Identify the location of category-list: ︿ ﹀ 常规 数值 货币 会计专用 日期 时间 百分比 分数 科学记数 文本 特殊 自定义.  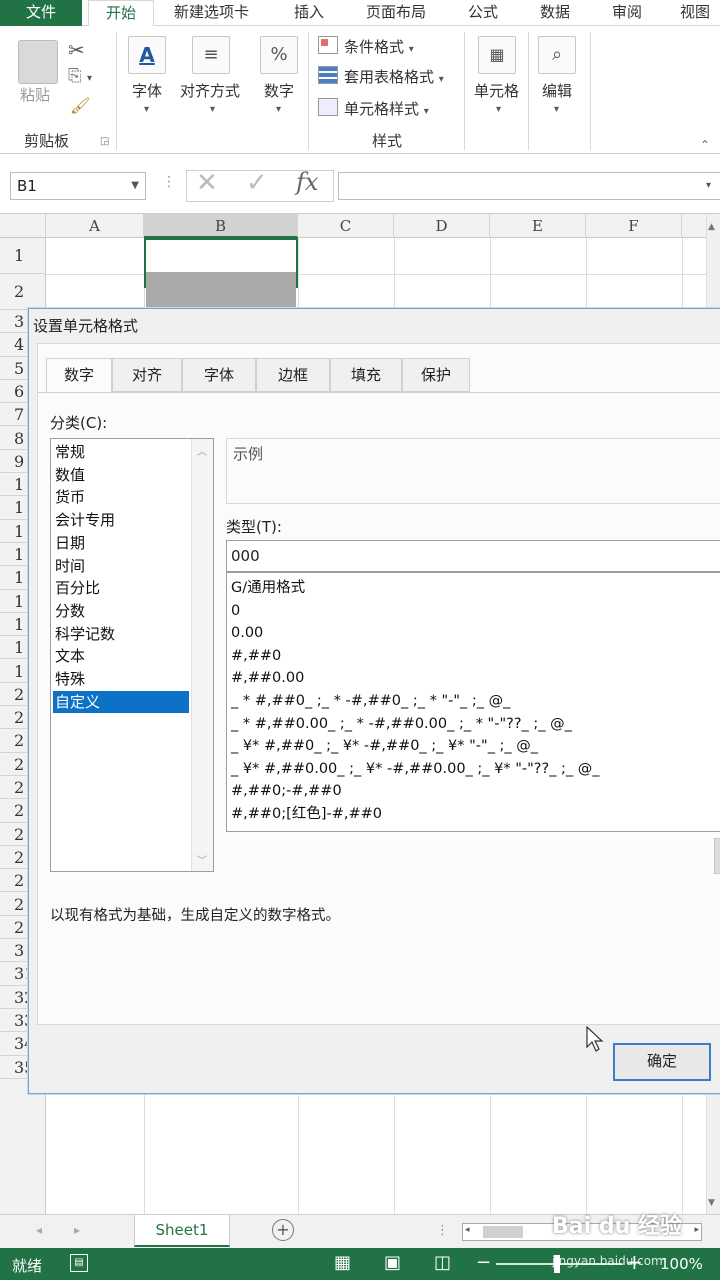
(132, 655).